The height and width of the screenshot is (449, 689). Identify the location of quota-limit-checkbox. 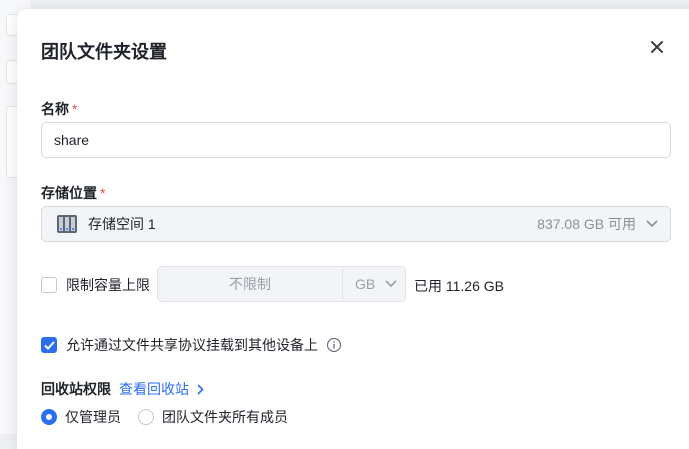
(49, 285).